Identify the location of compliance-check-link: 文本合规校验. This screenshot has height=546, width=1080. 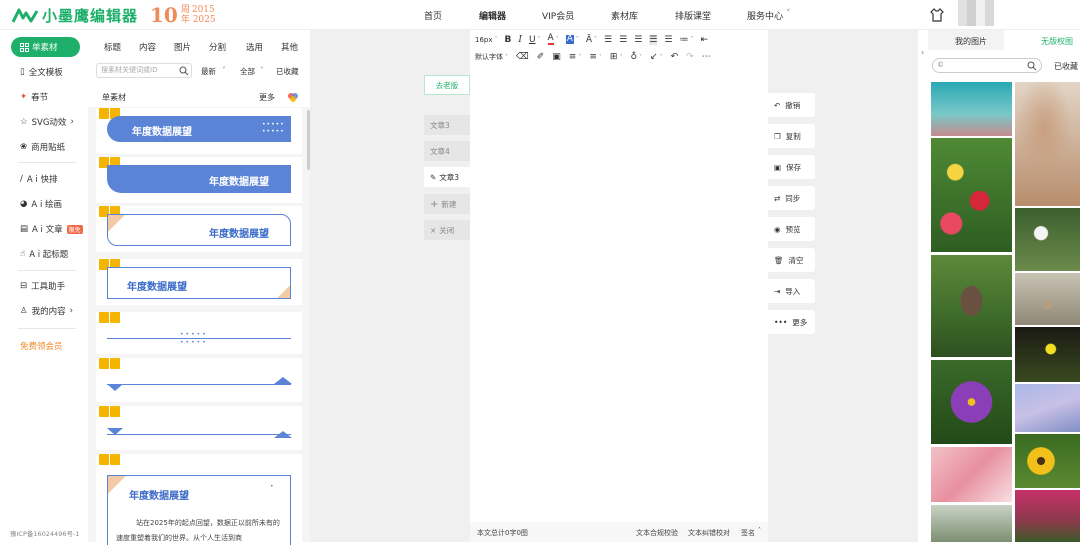
(657, 533).